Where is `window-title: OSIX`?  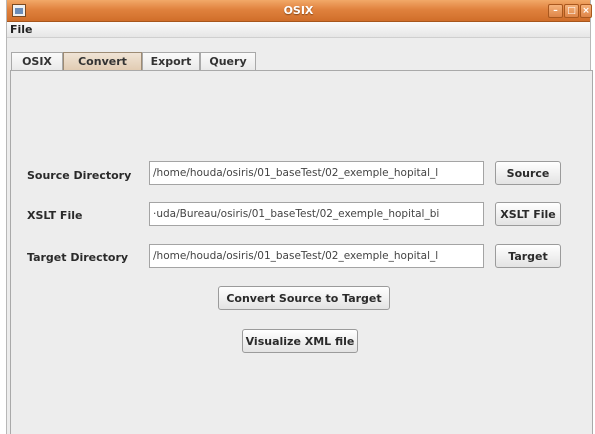
window-title: OSIX is located at coordinates (298, 10).